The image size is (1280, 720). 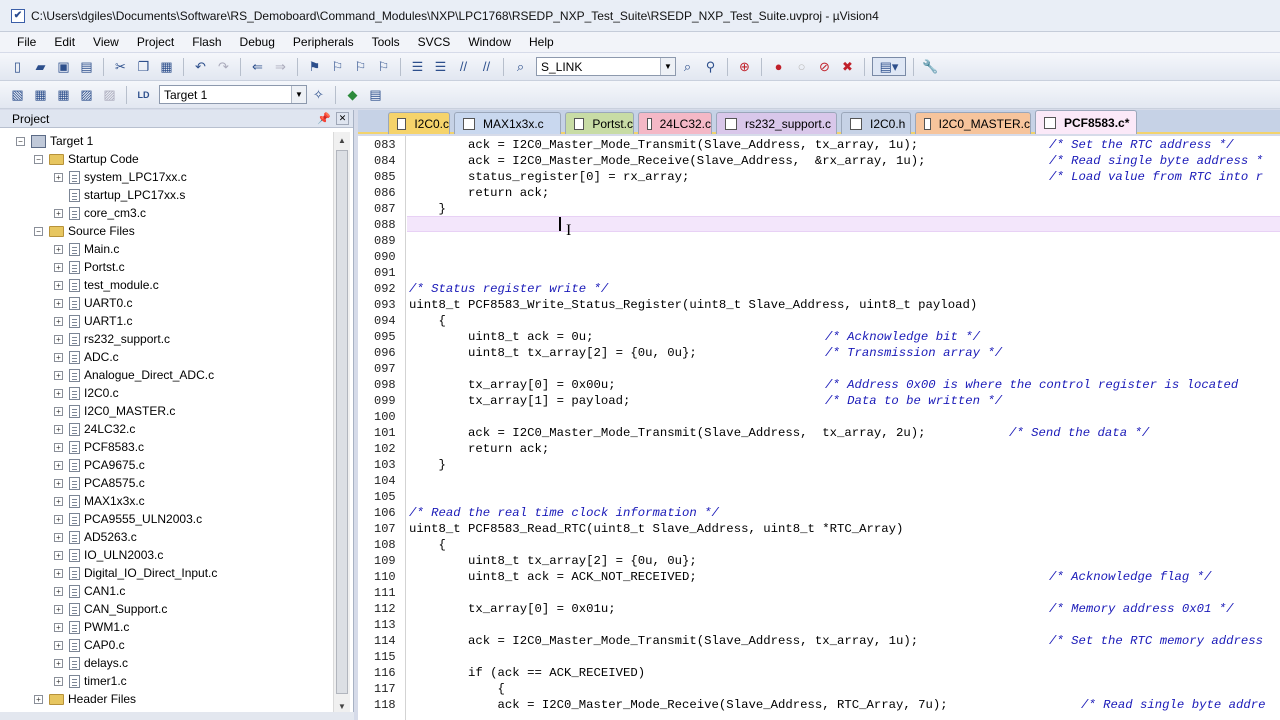 I want to click on tree-item-system-lpc17xx-c: + system_LPC17xx.c, so click(x=120, y=177).